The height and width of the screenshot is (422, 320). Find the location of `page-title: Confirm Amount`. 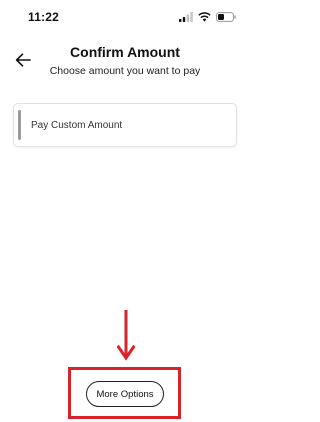

page-title: Confirm Amount is located at coordinates (125, 52).